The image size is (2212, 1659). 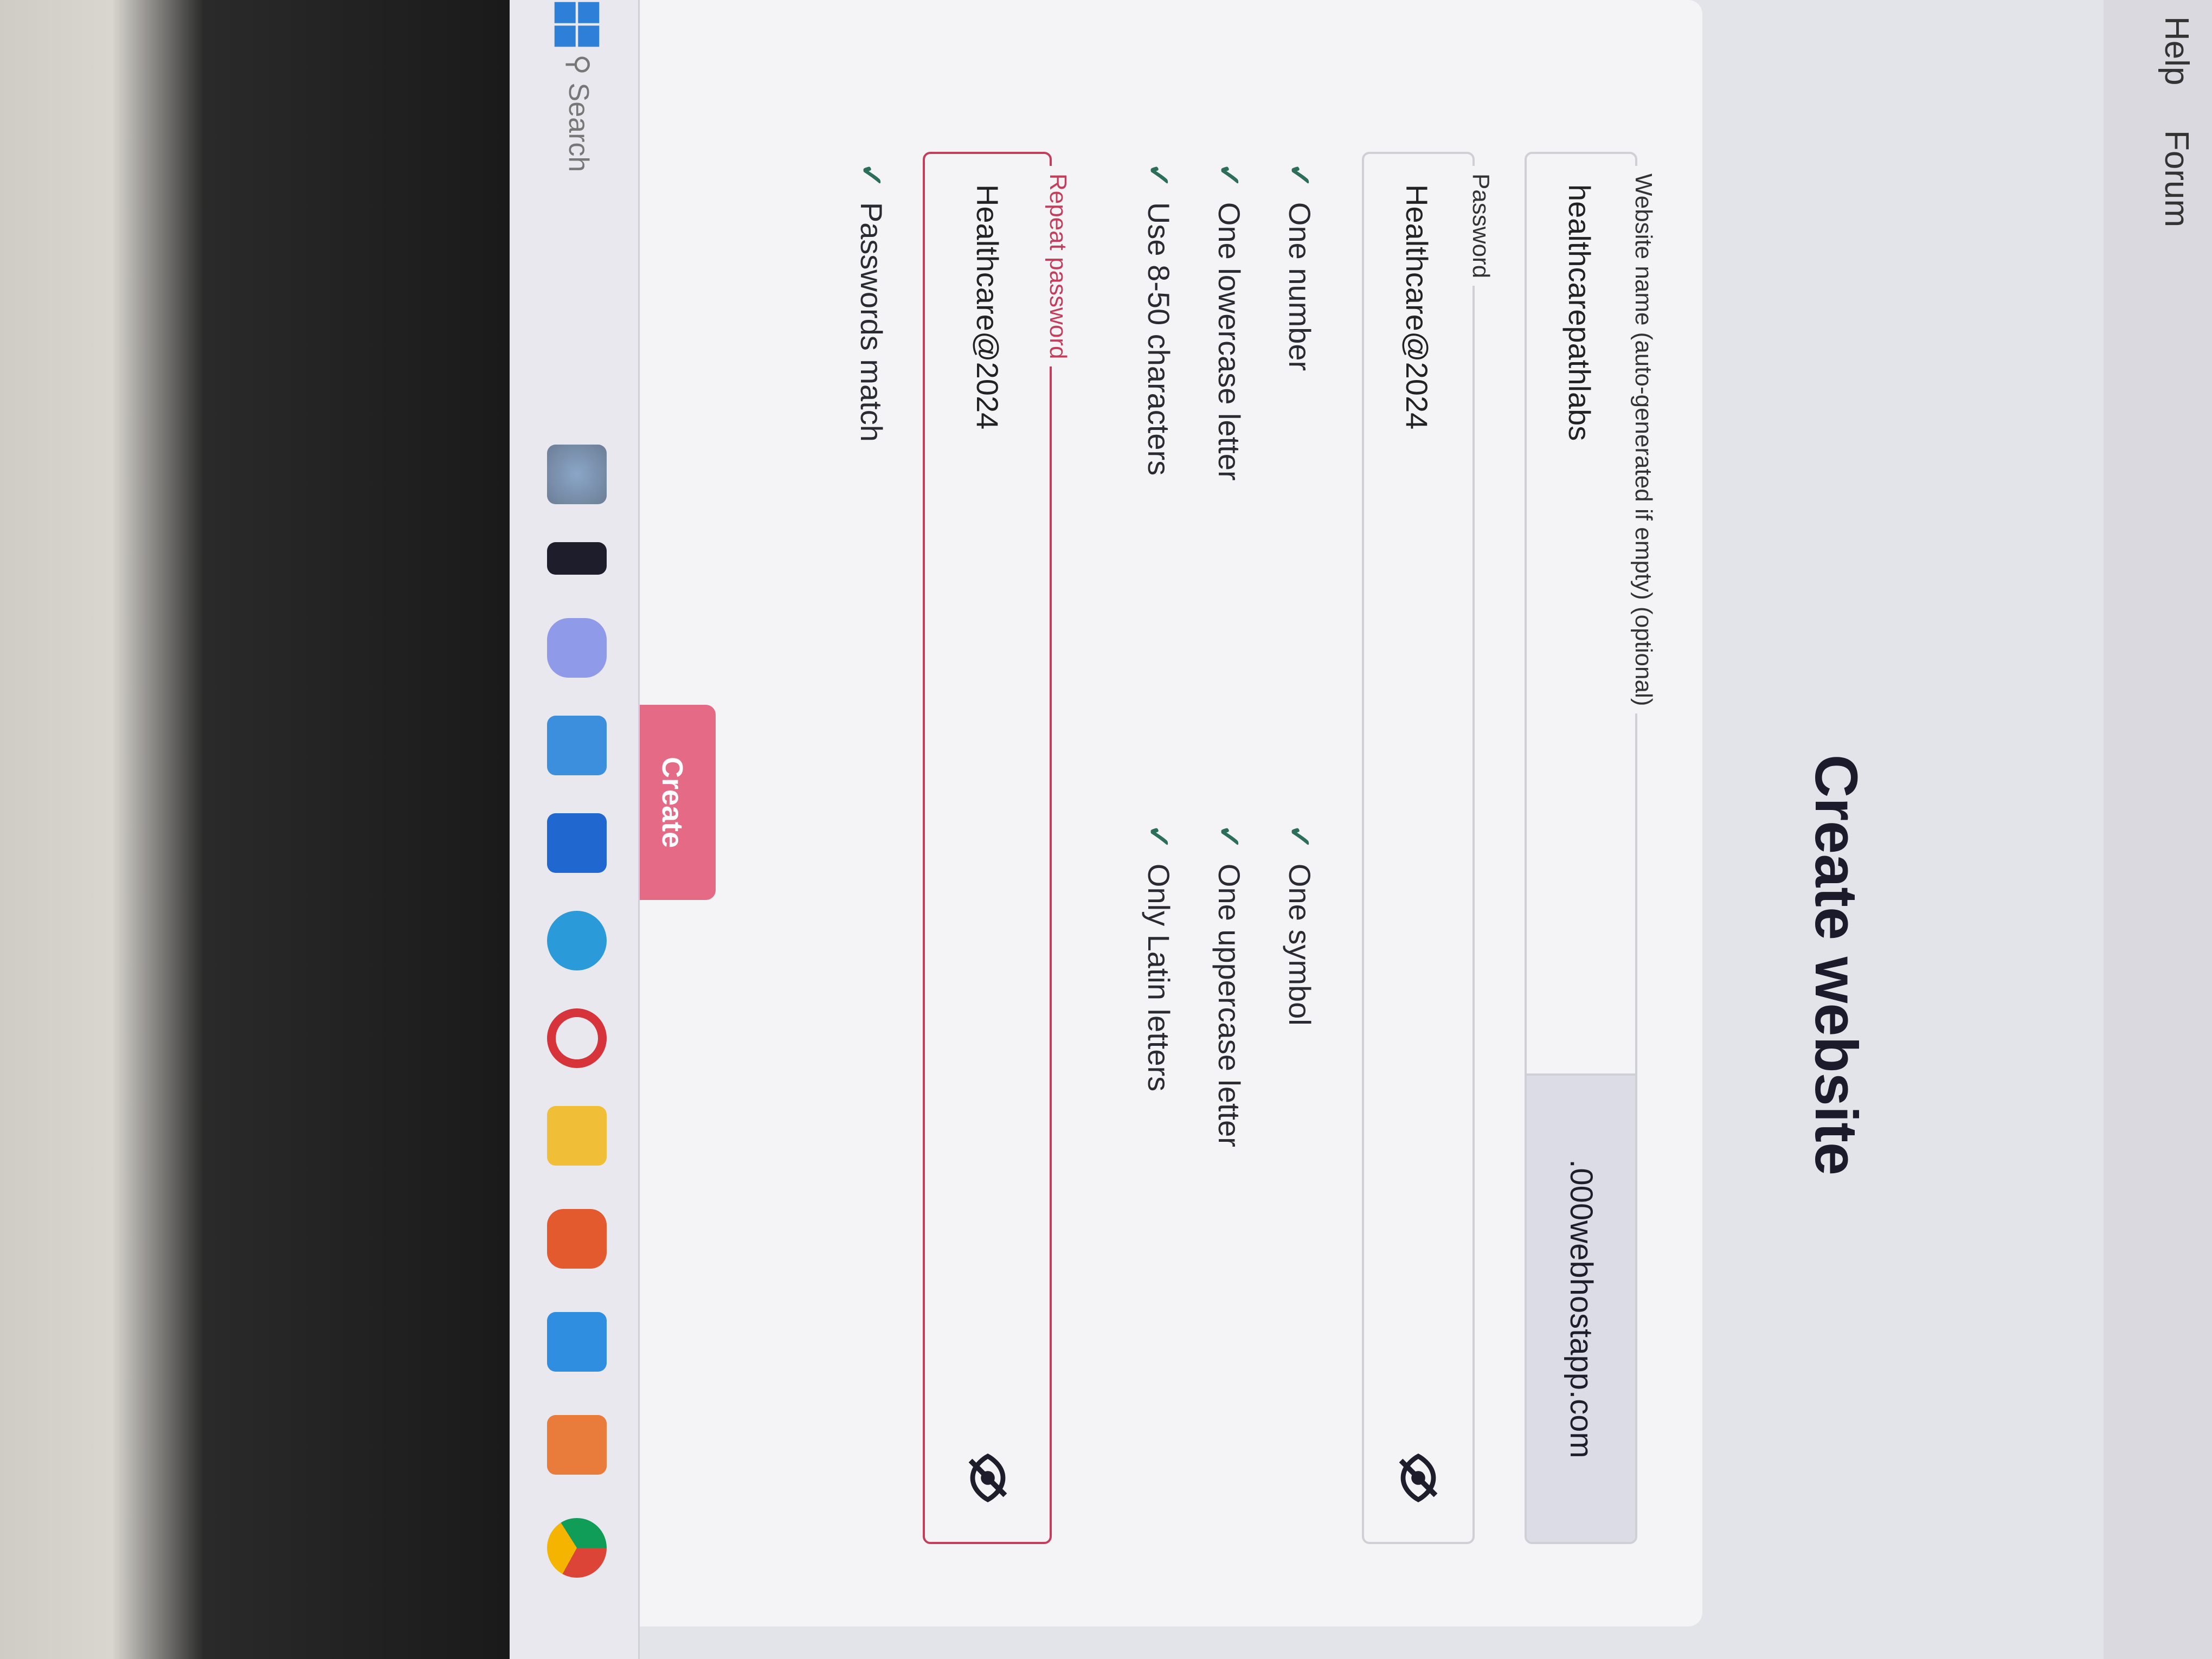 I want to click on brave-icon, so click(x=577, y=1239).